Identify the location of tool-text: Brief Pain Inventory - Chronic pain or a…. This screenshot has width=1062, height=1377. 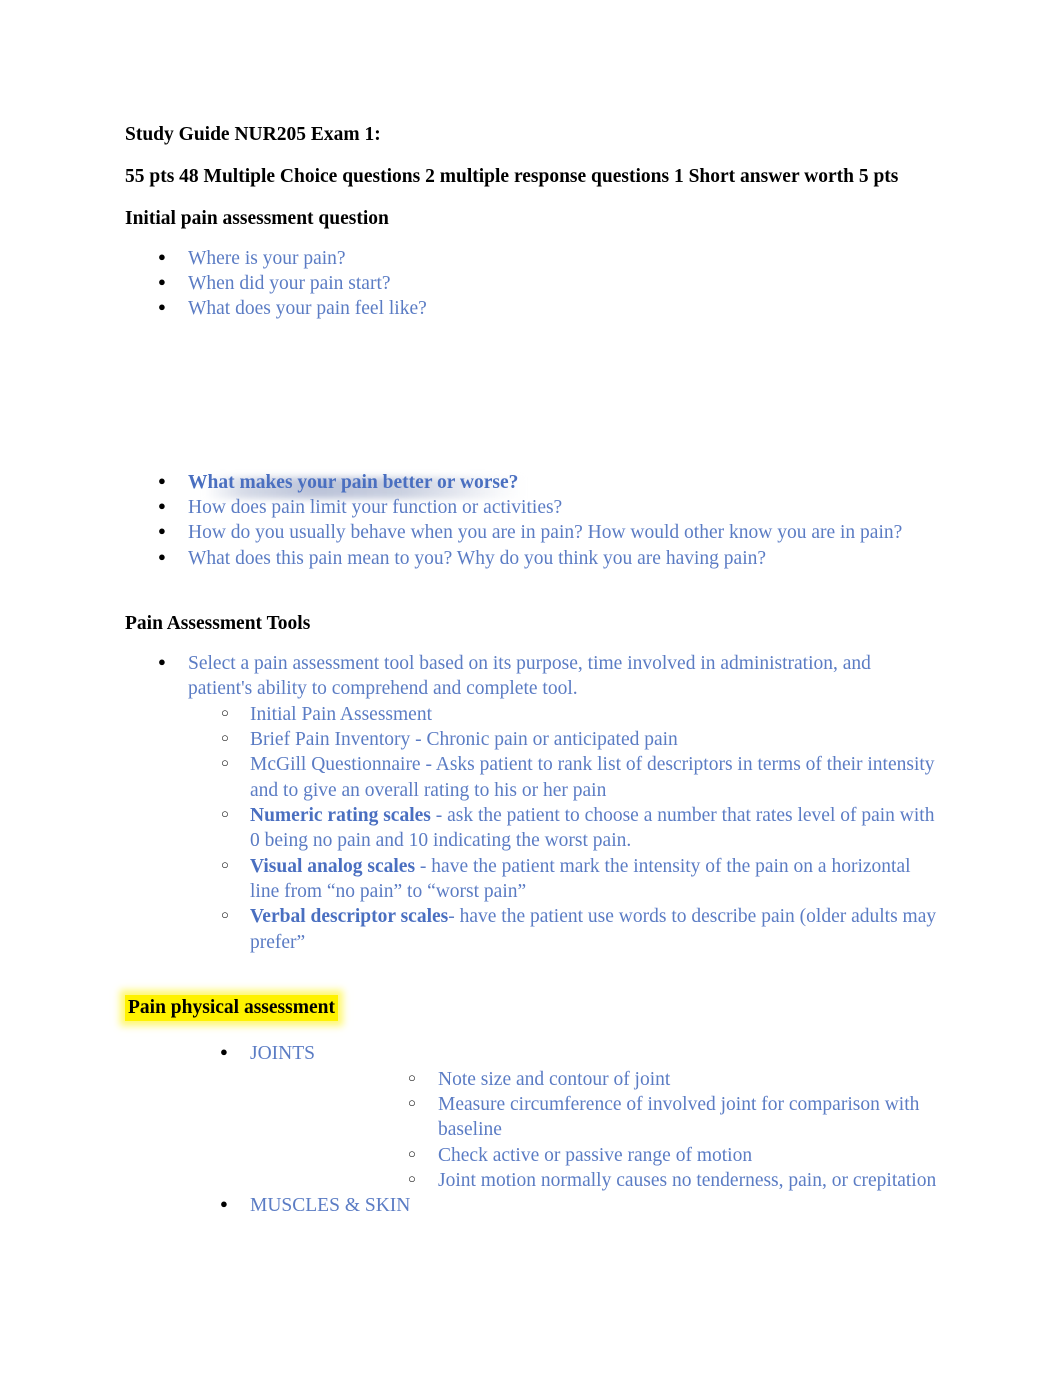
(464, 740).